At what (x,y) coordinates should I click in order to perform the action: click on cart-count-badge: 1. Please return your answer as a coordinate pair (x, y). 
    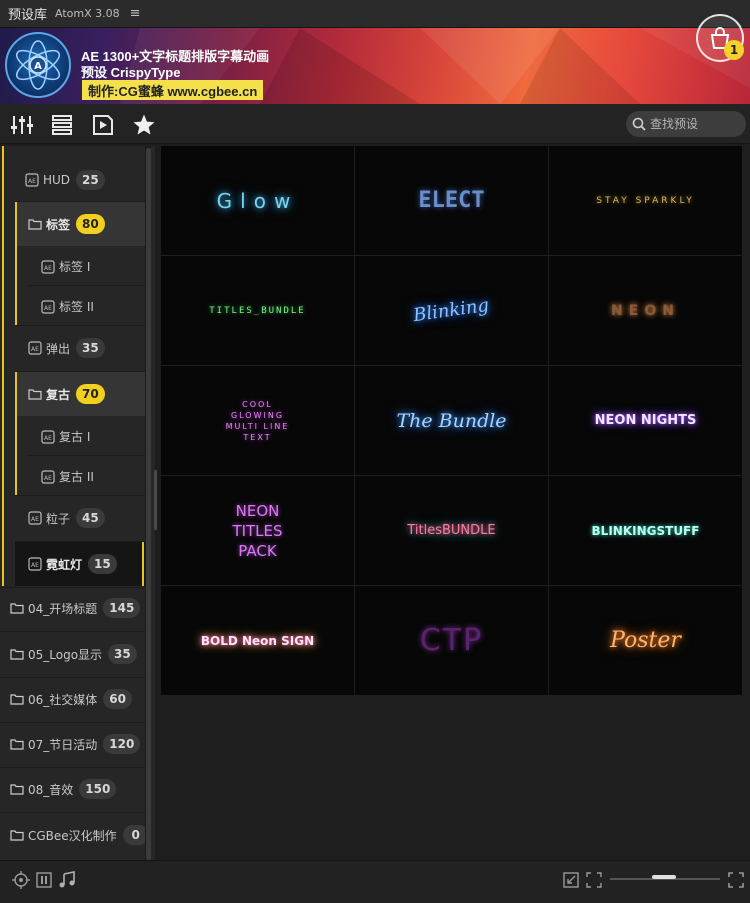
    Looking at the image, I should click on (734, 50).